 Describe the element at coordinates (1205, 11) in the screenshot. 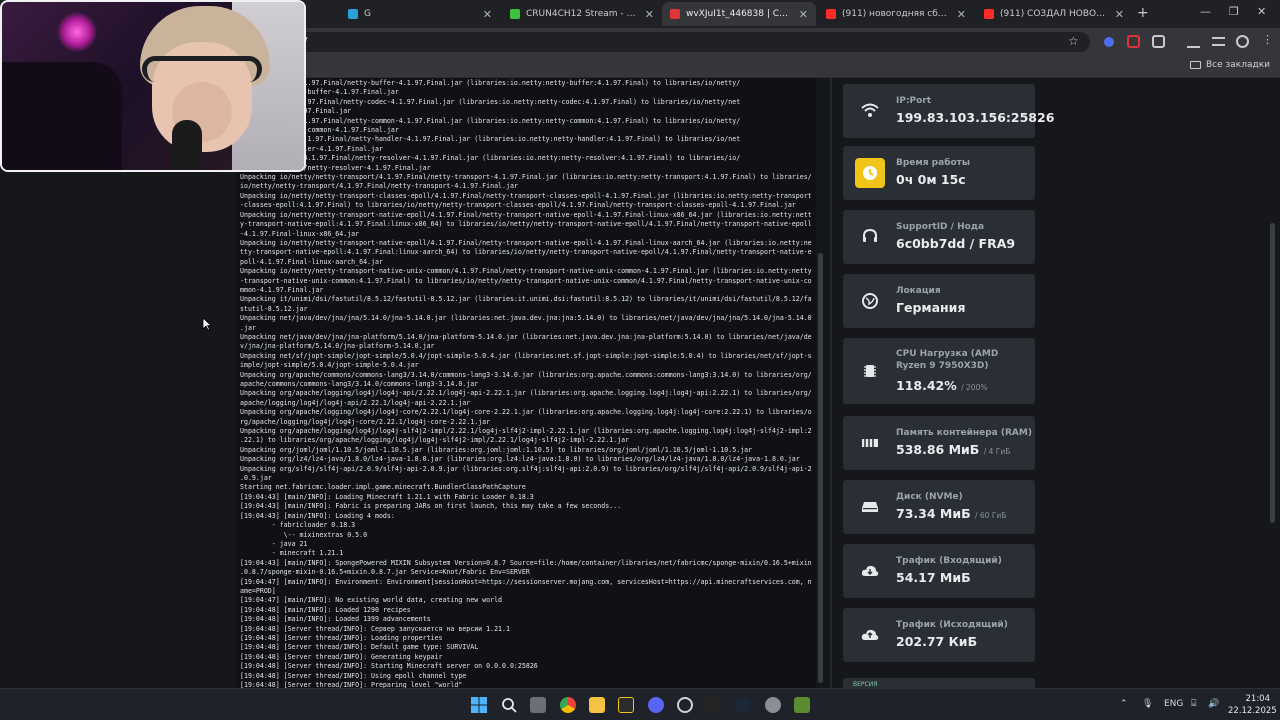

I see `minimize-icon: —` at that location.